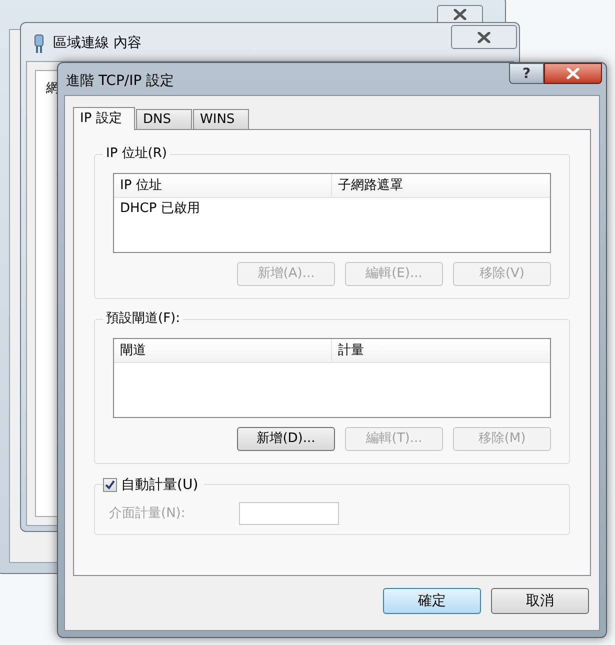 Image resolution: width=615 pixels, height=645 pixels. I want to click on checkbox, so click(110, 485).